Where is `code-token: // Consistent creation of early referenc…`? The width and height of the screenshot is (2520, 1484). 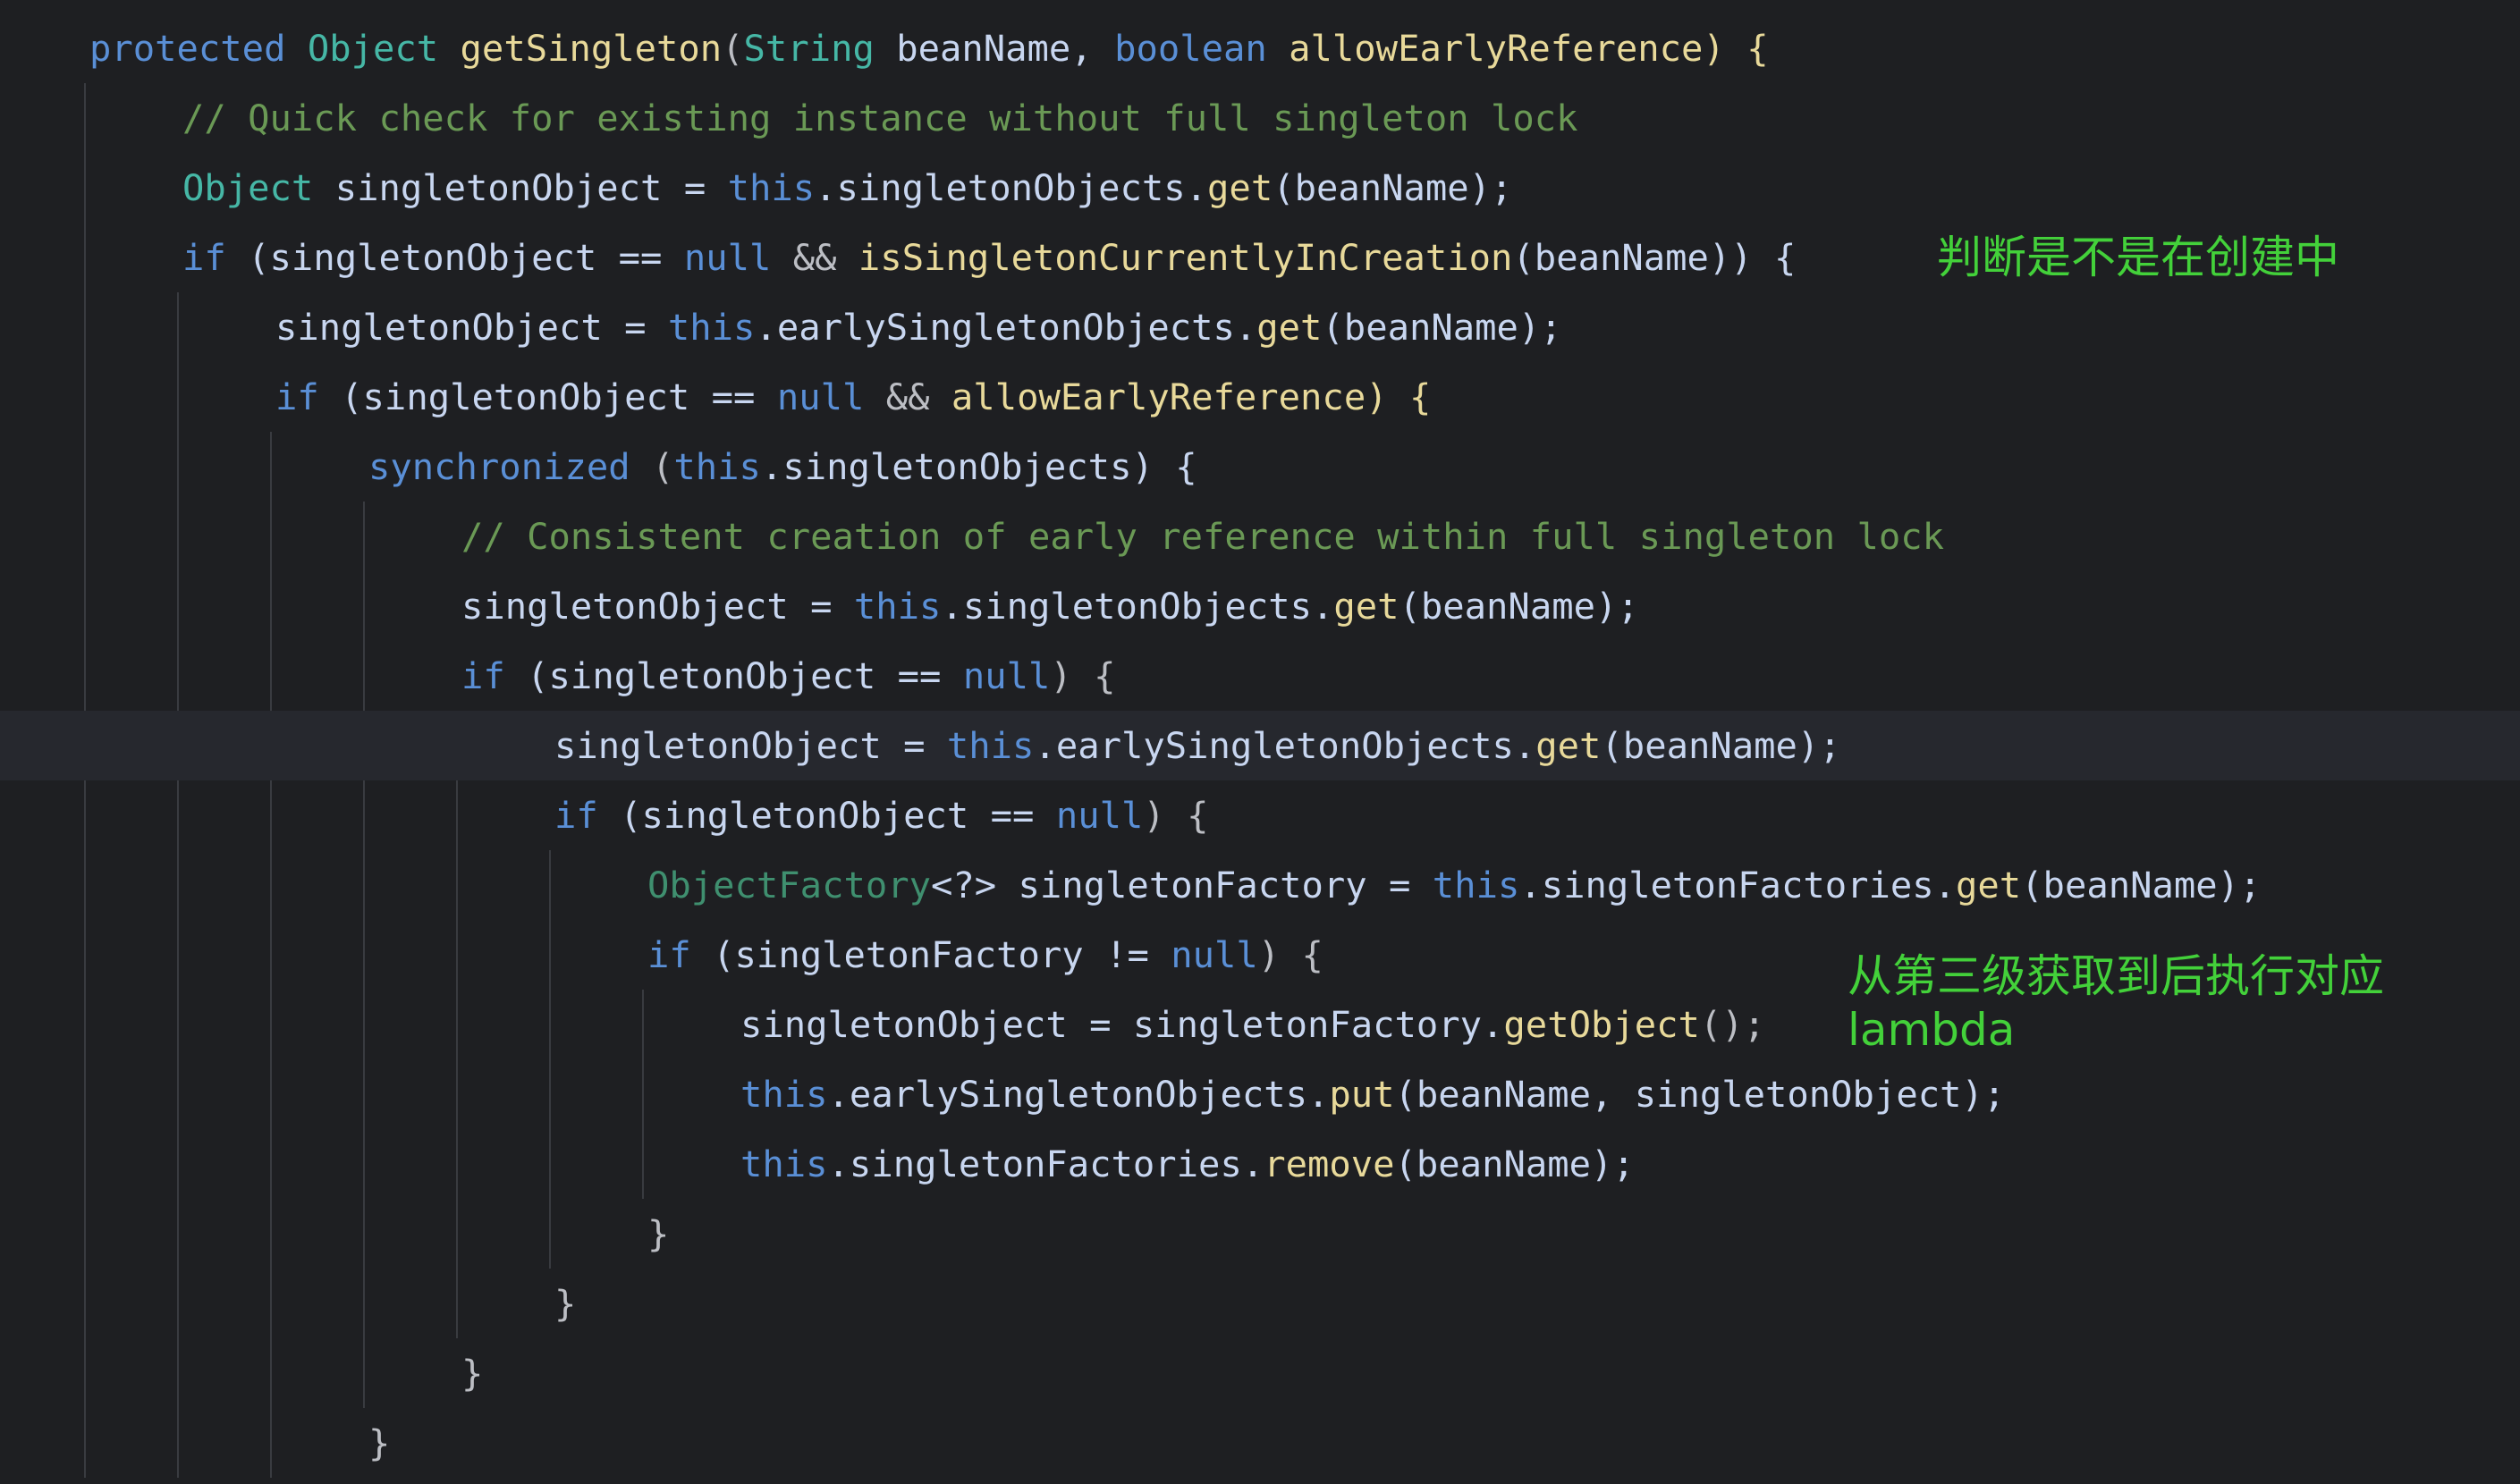
code-token: // Consistent creation of early referenc… is located at coordinates (1203, 536).